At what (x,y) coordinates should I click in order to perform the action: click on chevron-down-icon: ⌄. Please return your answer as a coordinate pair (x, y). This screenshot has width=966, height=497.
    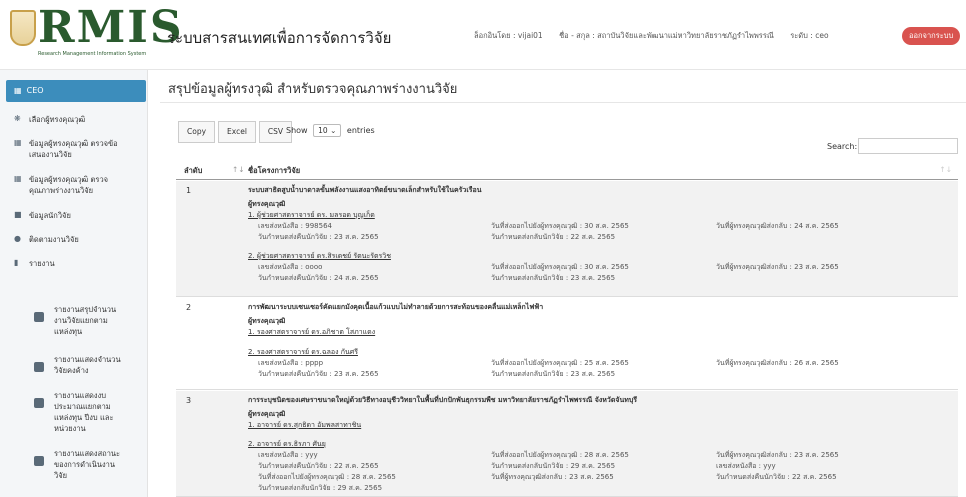
    Looking at the image, I should click on (333, 130).